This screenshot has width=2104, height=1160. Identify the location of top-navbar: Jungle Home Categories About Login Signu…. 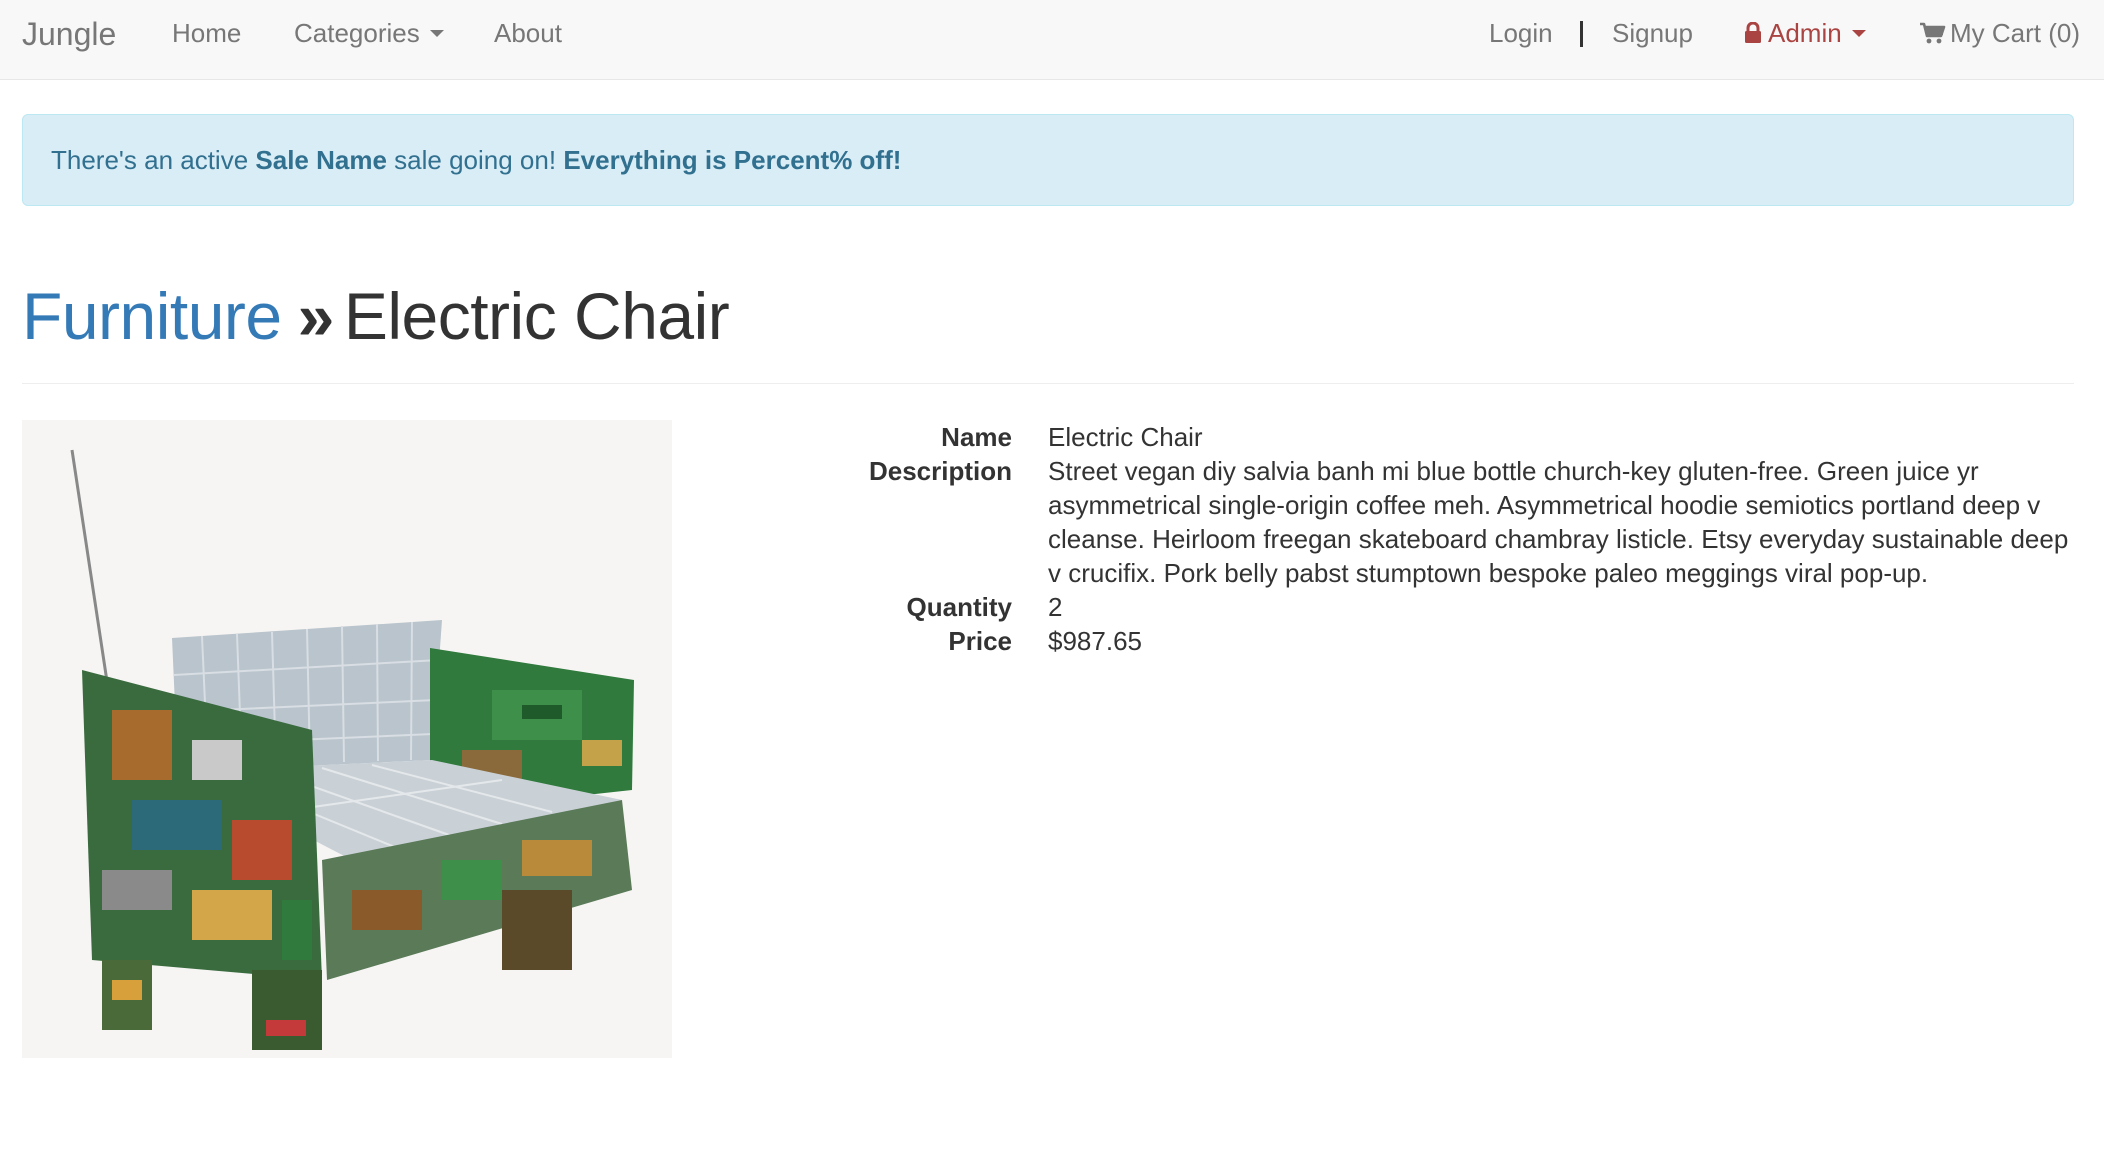
(1052, 40).